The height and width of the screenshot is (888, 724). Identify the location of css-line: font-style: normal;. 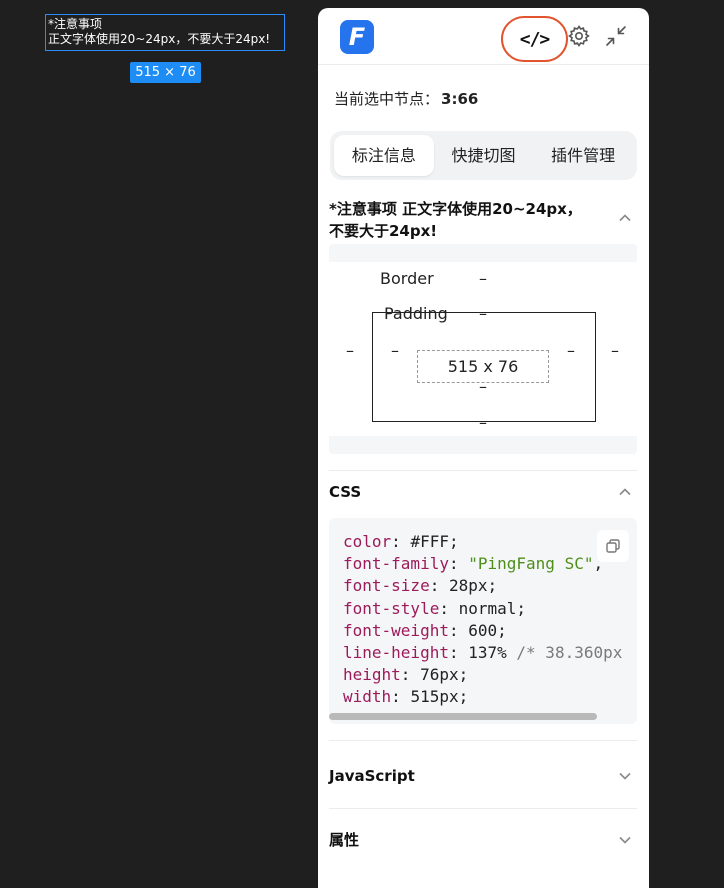
(435, 608).